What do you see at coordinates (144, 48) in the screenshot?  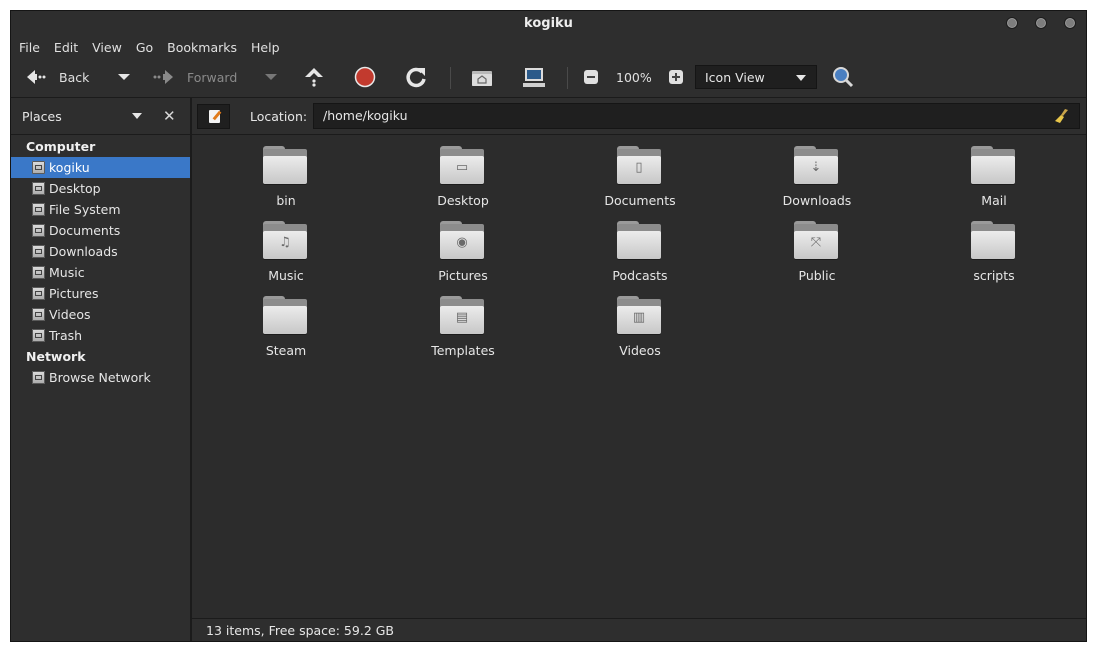 I see `menu-go: Go` at bounding box center [144, 48].